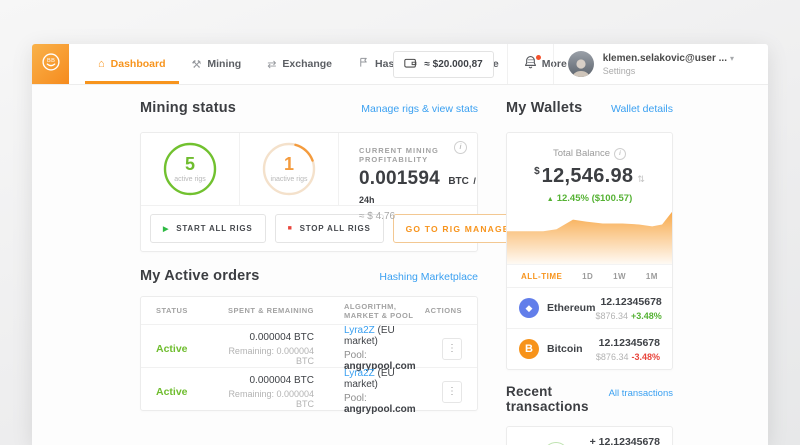 The height and width of the screenshot is (445, 800). I want to click on my-wallets-title: My Wallets, so click(544, 108).